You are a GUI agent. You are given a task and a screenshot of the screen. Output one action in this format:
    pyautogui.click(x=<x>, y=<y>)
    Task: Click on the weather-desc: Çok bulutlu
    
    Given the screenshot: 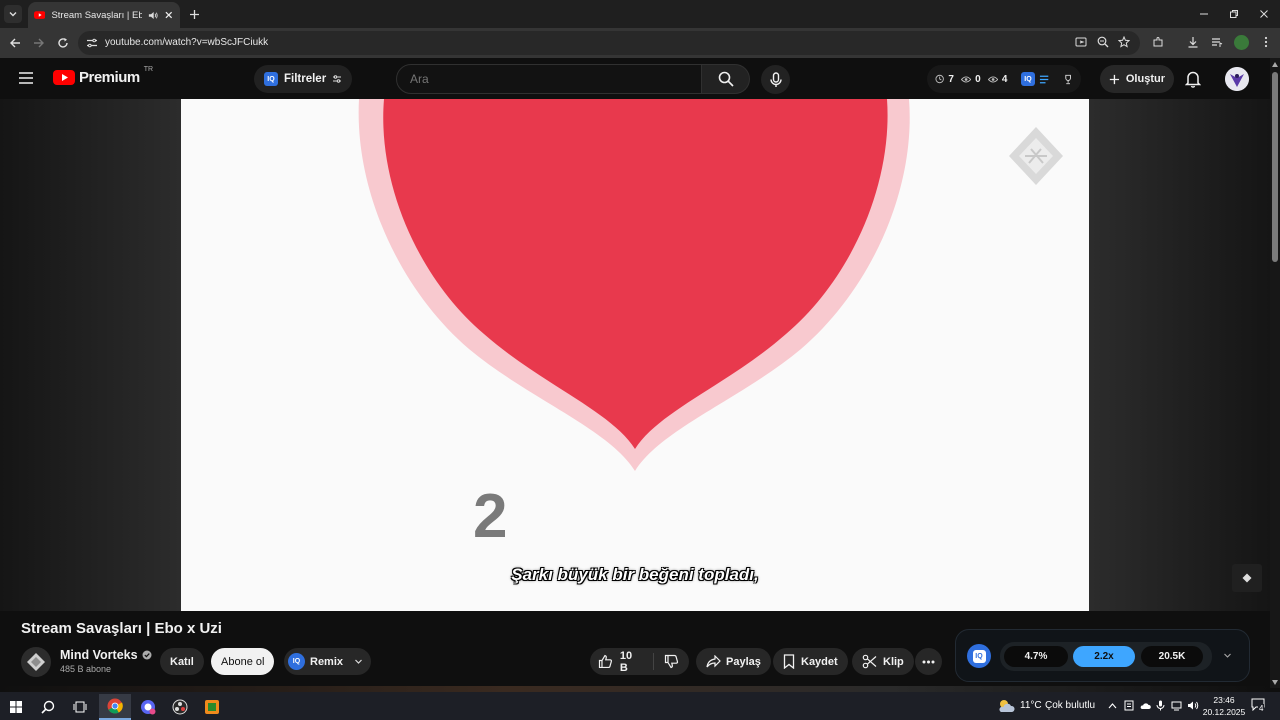 What is the action you would take?
    pyautogui.click(x=1070, y=705)
    